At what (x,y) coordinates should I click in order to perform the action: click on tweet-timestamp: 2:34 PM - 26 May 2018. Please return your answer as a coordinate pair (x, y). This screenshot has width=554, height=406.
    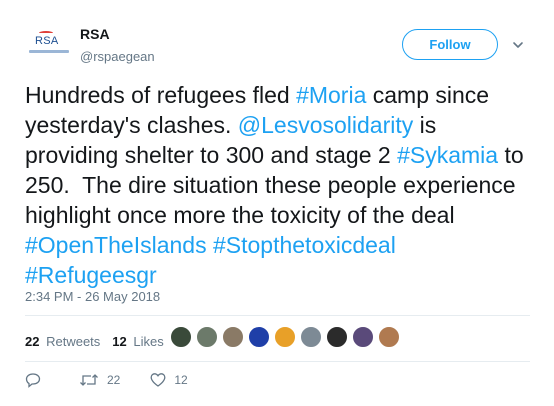
    Looking at the image, I should click on (92, 296).